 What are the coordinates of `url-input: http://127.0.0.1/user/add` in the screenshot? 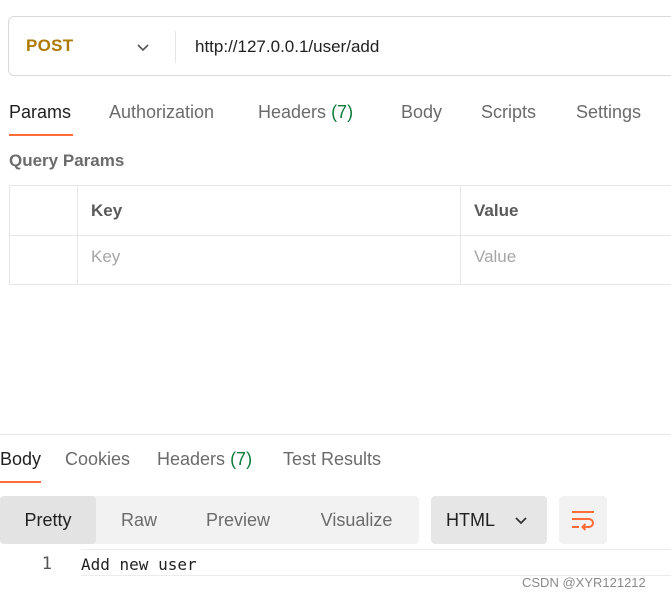 It's located at (287, 47).